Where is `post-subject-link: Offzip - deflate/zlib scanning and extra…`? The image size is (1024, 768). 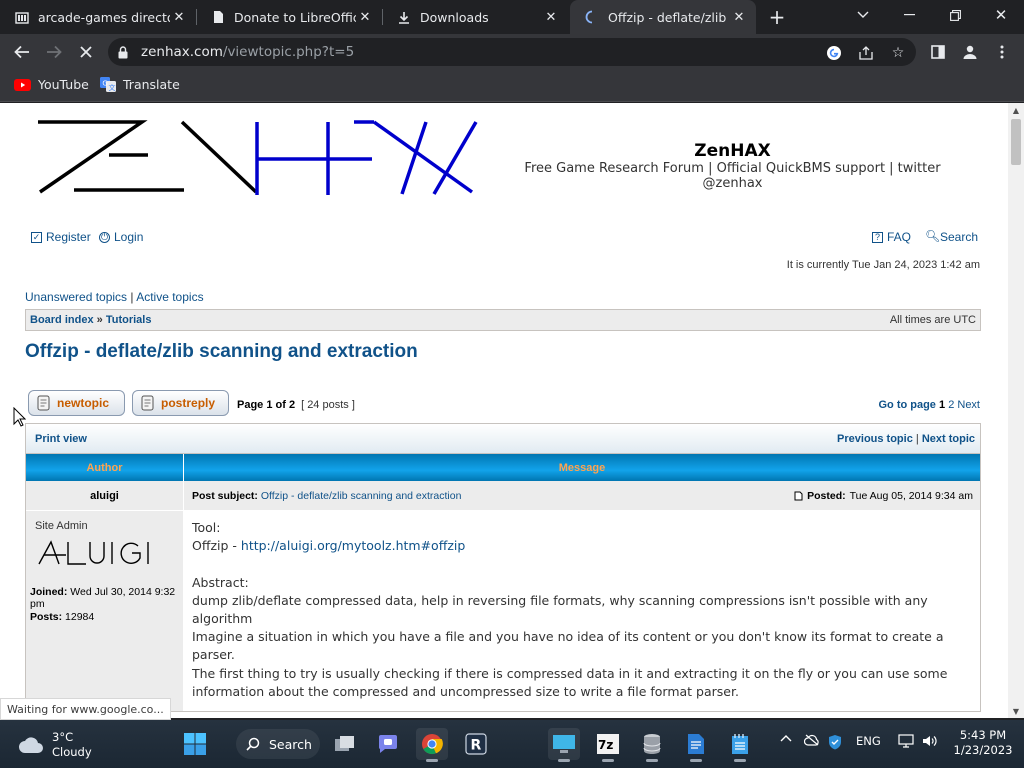
post-subject-link: Offzip - deflate/zlib scanning and extra… is located at coordinates (361, 496).